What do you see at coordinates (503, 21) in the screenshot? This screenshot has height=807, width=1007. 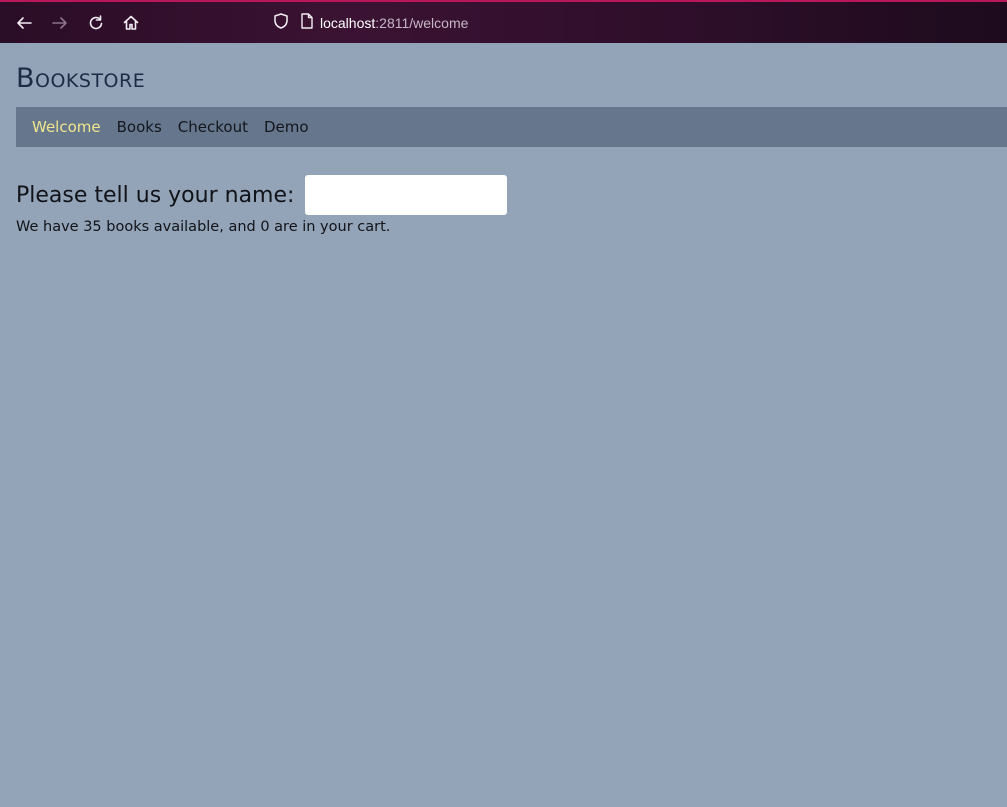 I see `browser-toolbar: localhost:2811/welcome` at bounding box center [503, 21].